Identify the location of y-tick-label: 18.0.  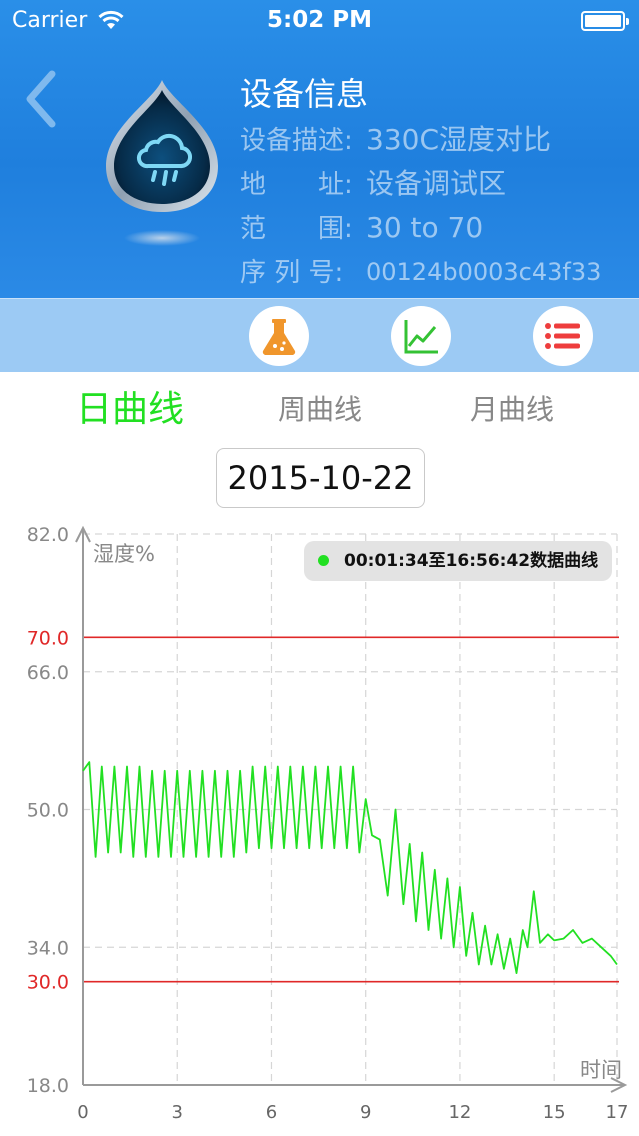
(48, 1086).